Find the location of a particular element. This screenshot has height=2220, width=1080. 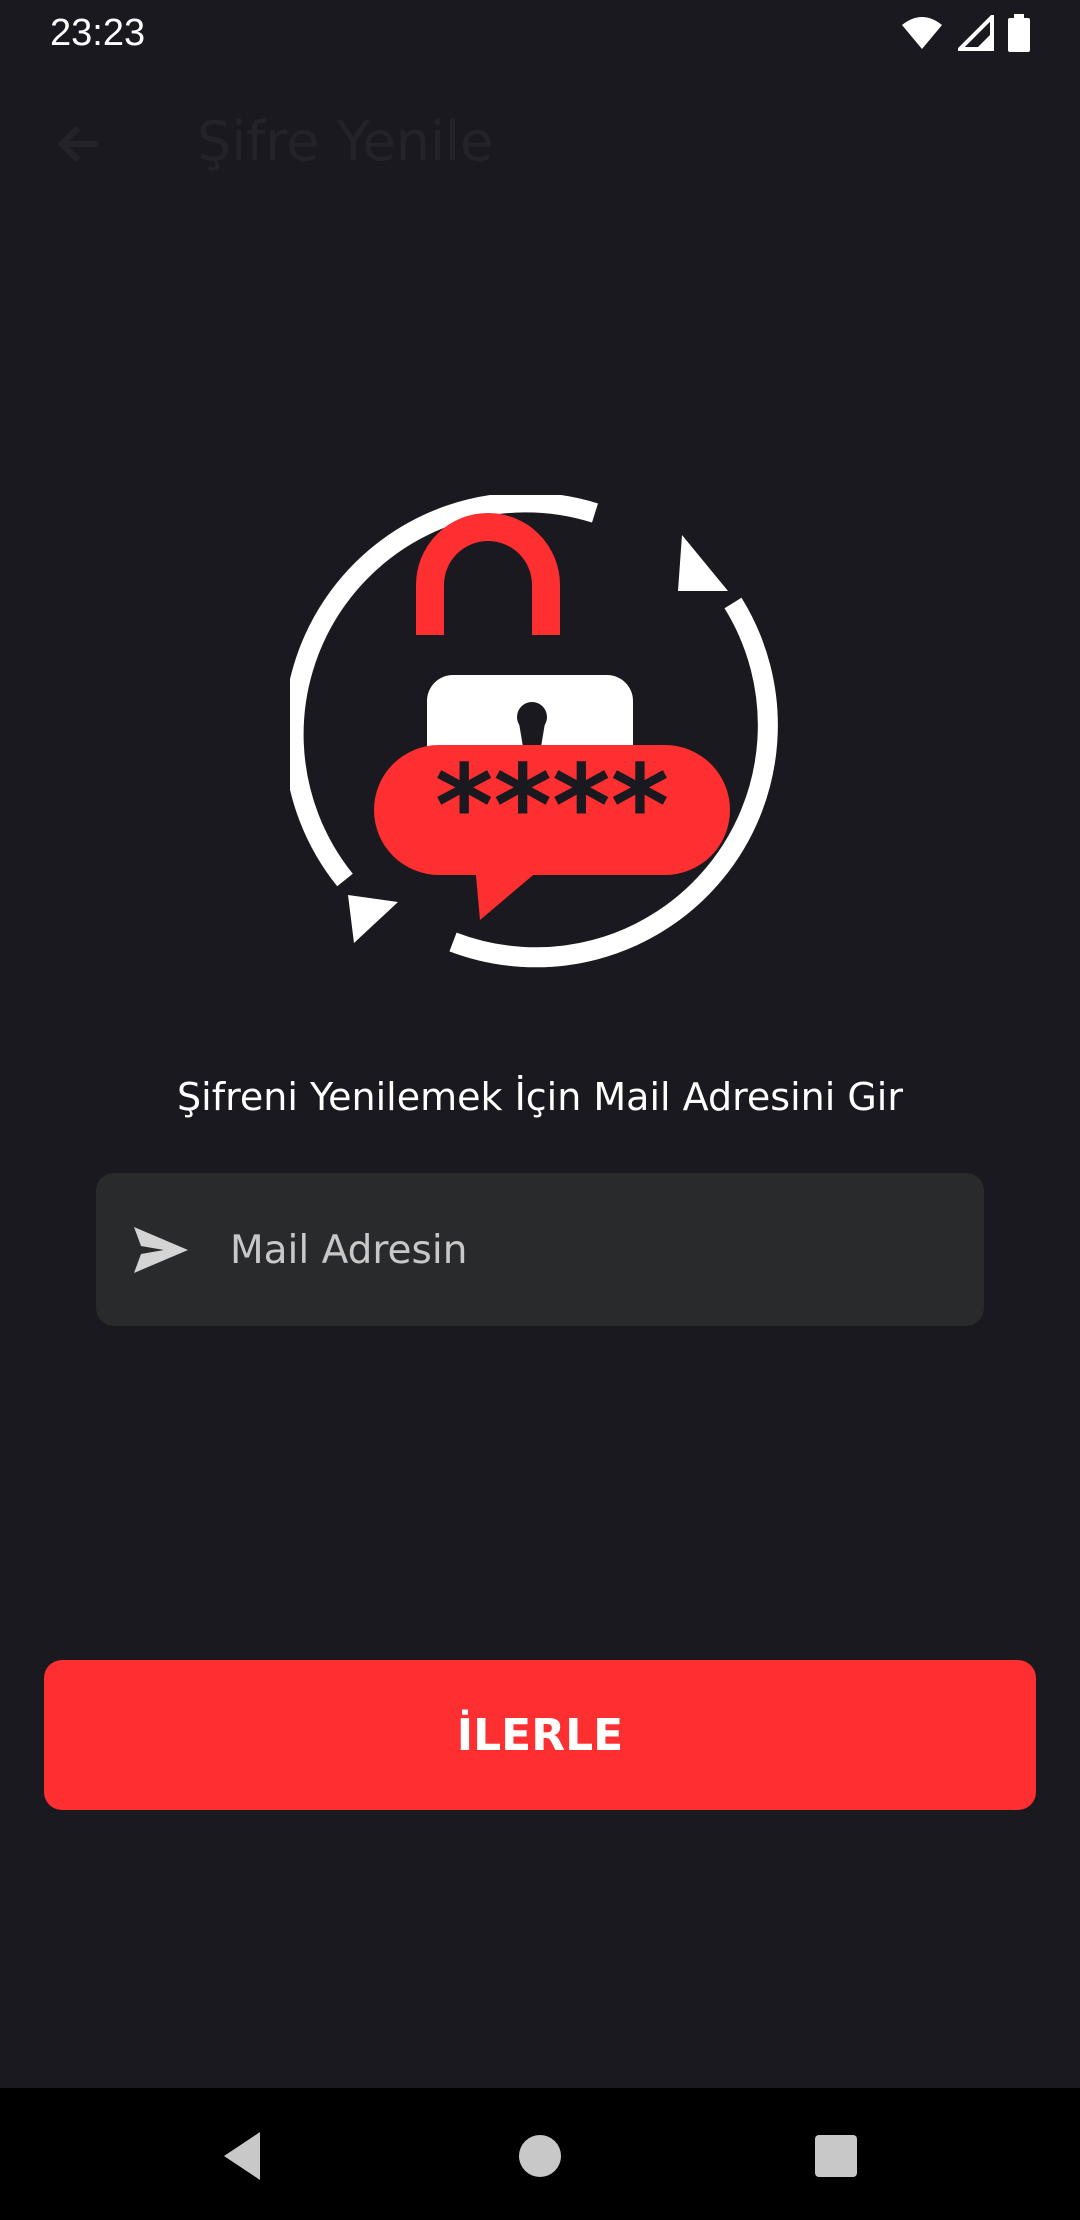

hero-asterisks: **** is located at coordinates (552, 807).